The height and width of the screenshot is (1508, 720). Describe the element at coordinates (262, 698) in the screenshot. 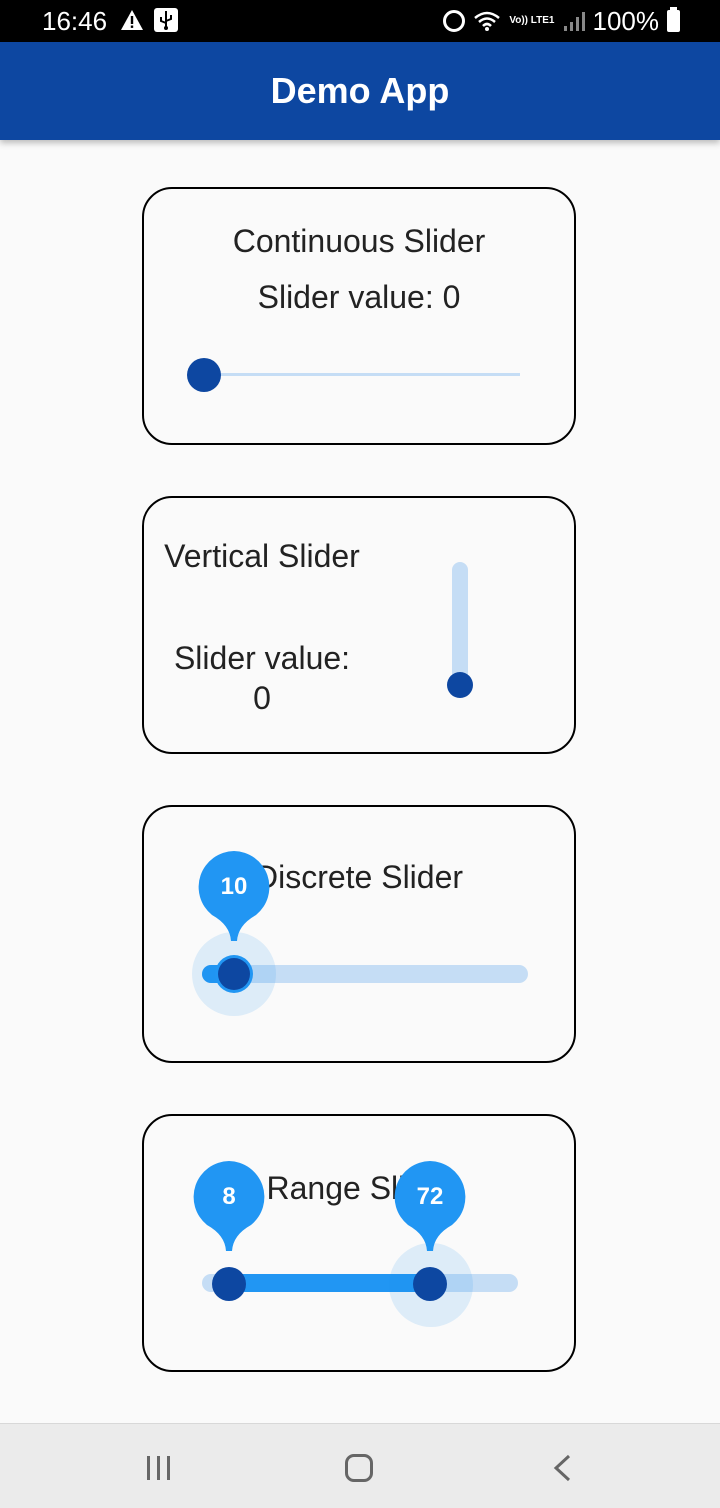

I see `vertical-slider-value: 0` at that location.